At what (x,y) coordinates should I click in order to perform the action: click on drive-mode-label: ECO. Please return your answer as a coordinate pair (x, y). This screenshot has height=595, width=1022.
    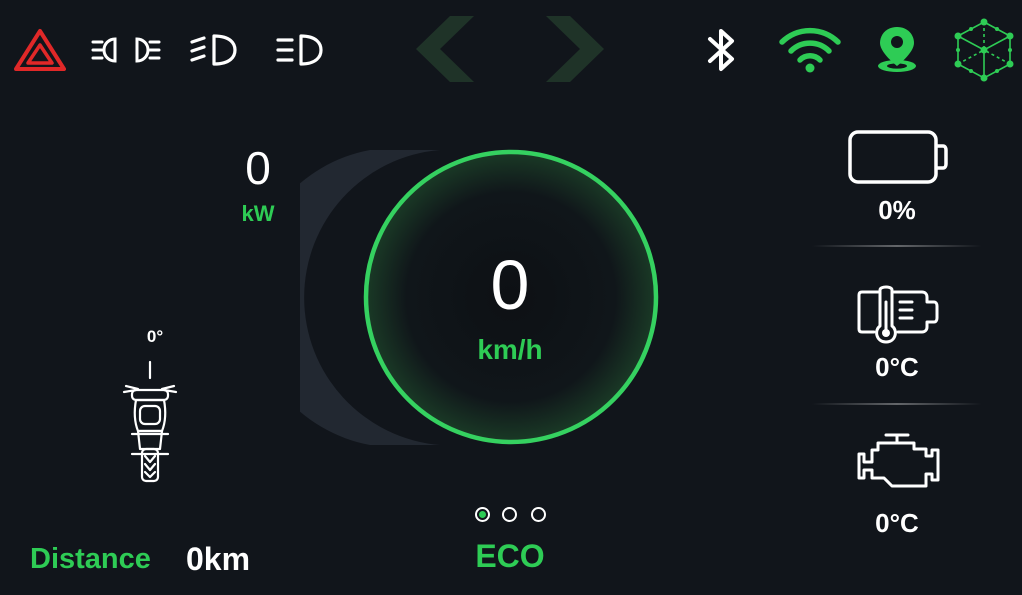
    Looking at the image, I should click on (510, 556).